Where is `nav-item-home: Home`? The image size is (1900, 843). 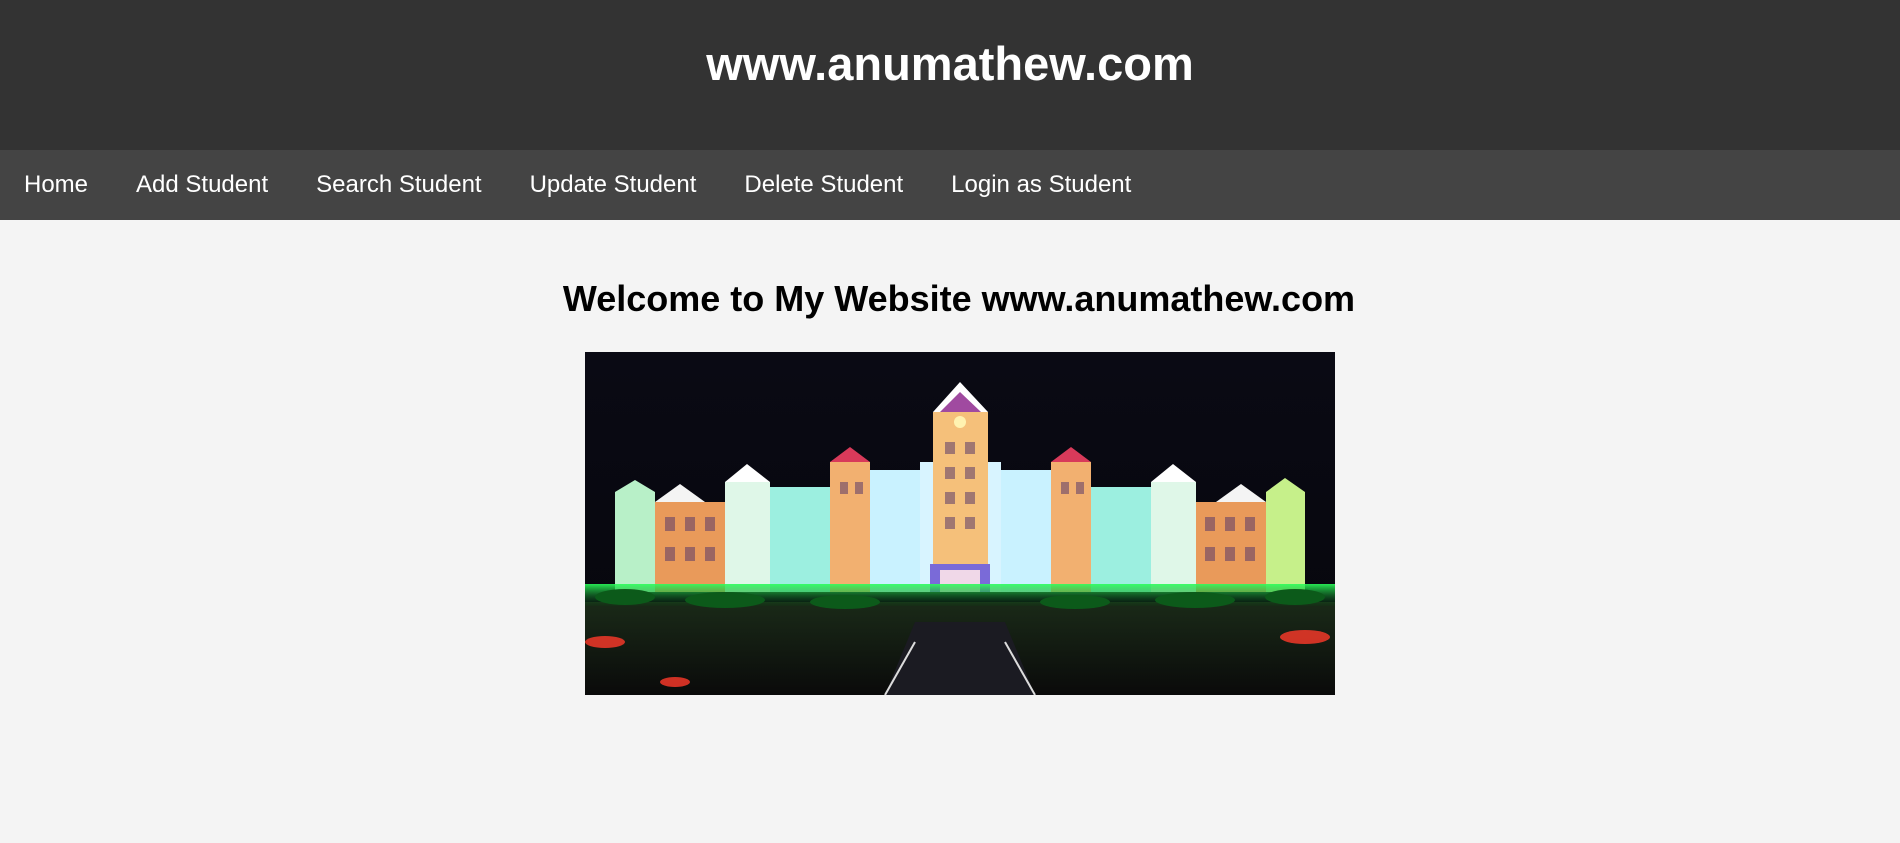
nav-item-home: Home is located at coordinates (56, 185).